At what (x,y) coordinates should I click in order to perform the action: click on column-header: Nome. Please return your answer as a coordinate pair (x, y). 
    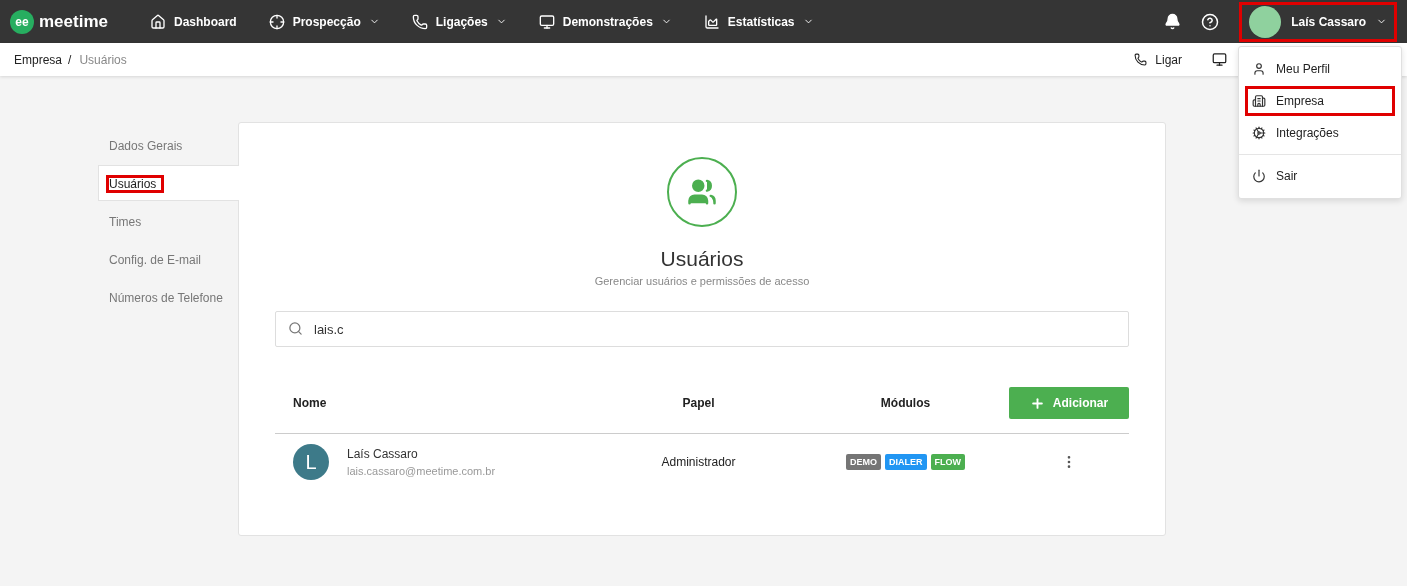
    Looking at the image, I should click on (310, 403).